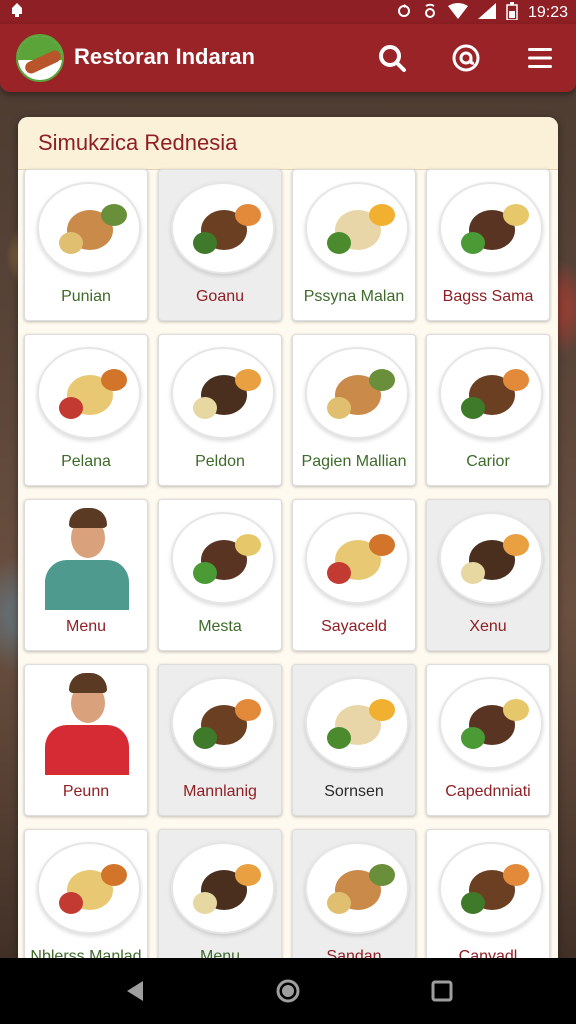 The image size is (576, 1024). I want to click on menu-item-label: Peldon, so click(220, 461).